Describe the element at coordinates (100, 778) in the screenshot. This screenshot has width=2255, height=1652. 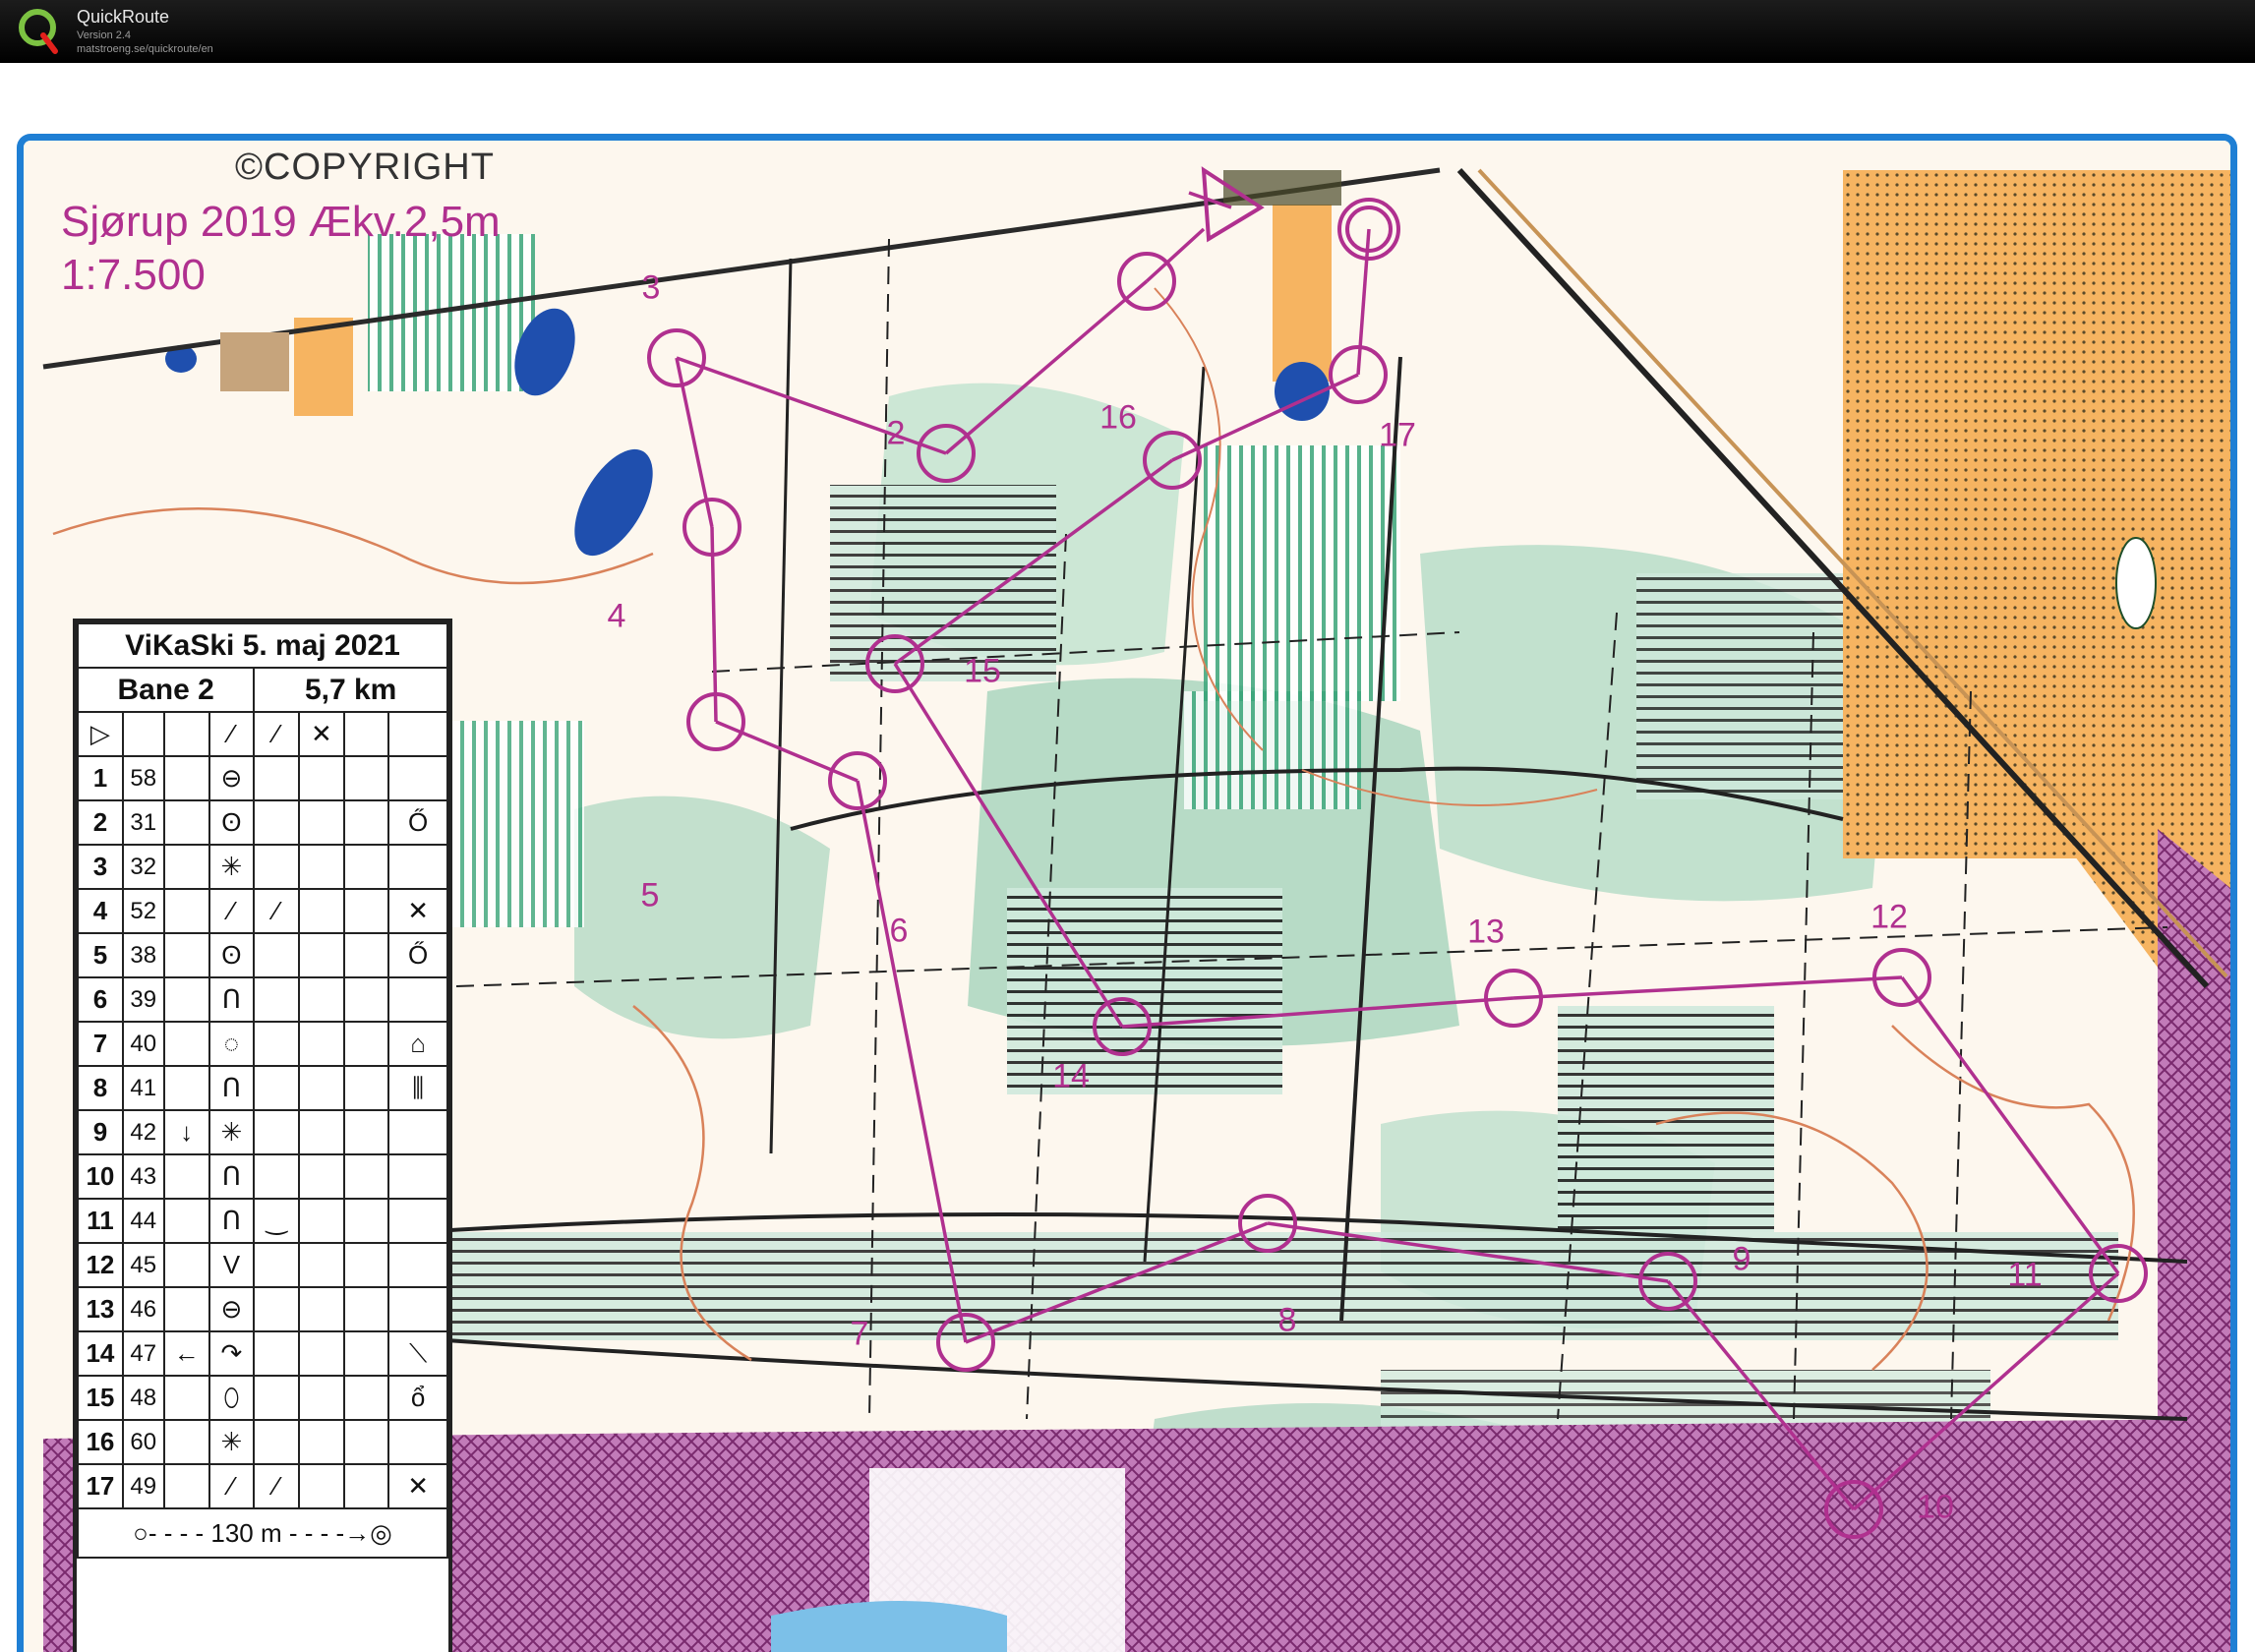
I see `control-sequence-number: 1` at that location.